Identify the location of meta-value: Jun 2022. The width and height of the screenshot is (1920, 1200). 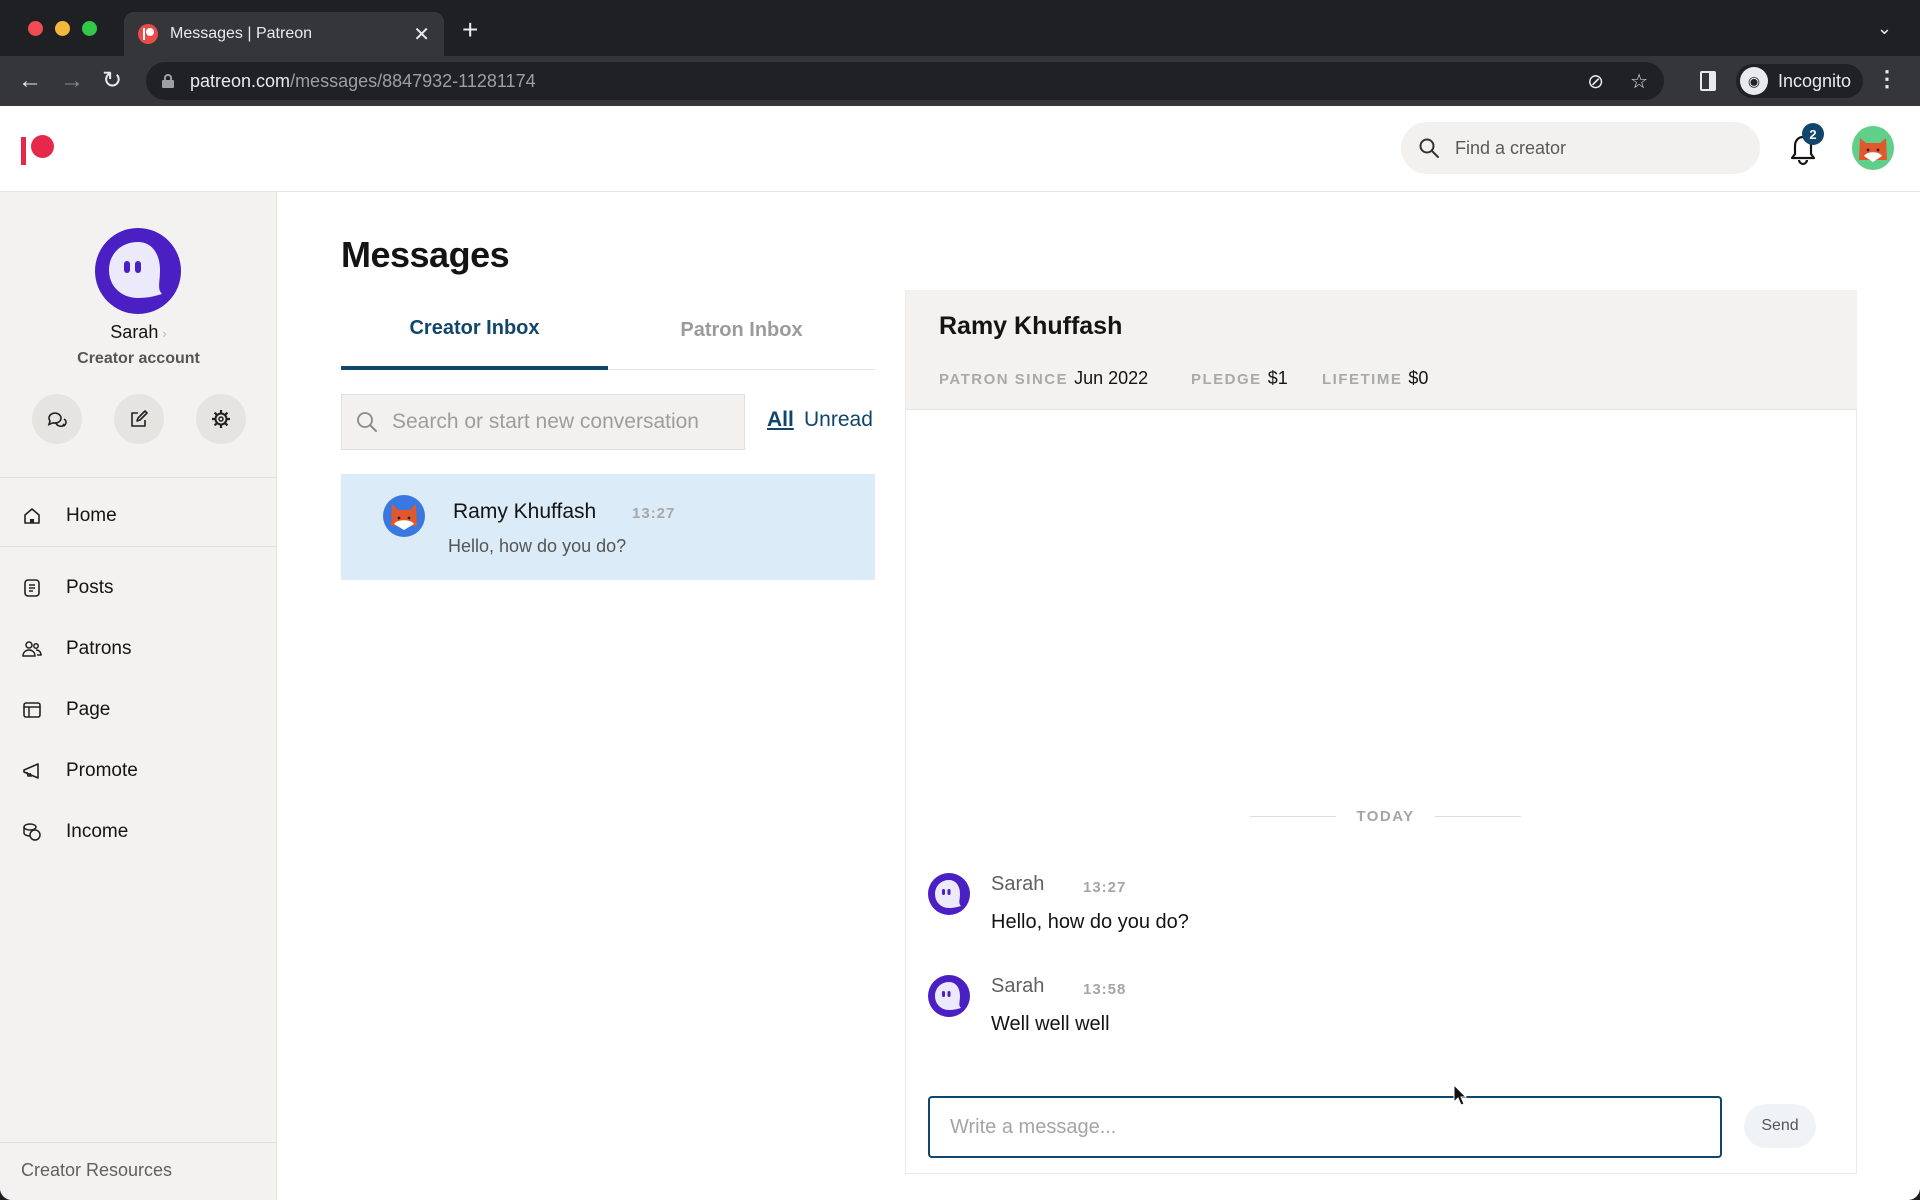
(1111, 378).